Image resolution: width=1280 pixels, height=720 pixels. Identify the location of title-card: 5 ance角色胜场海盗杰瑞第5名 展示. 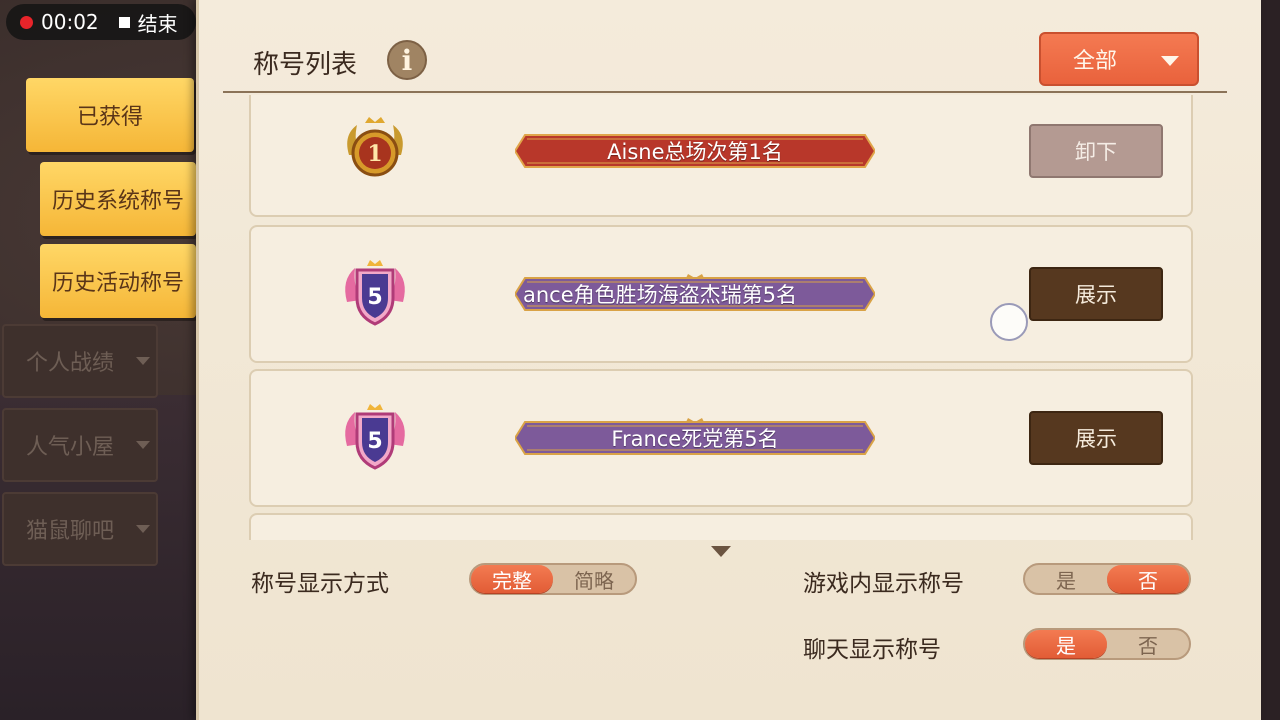
(721, 294).